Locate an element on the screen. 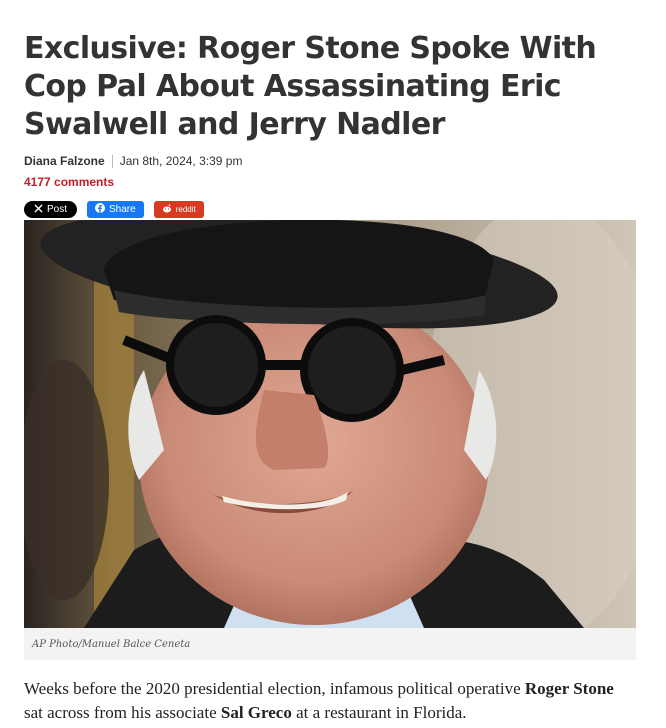  byline: Diana Falzone Jan 8th, 2024, 3:39 pm is located at coordinates (330, 161).